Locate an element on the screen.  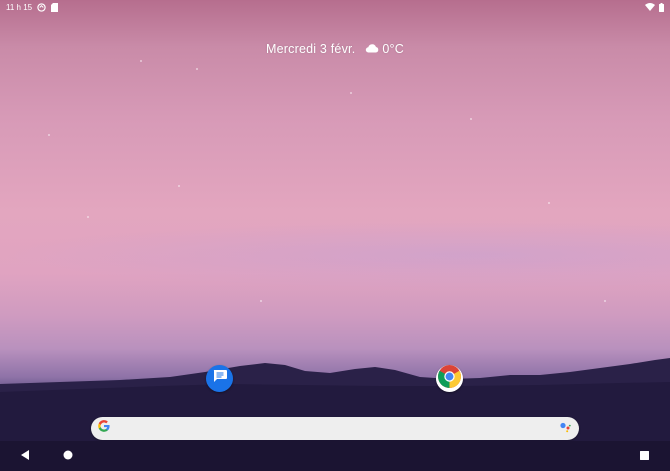
cloud-icon is located at coordinates (372, 49).